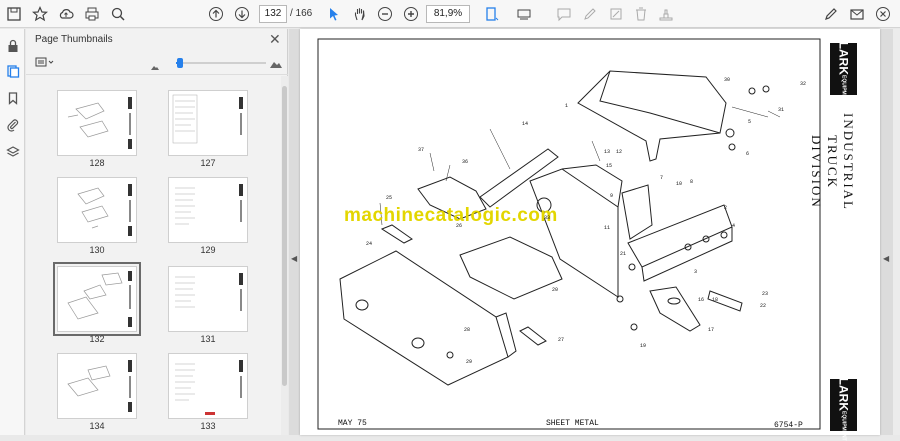 The width and height of the screenshot is (900, 441). What do you see at coordinates (12, 232) in the screenshot?
I see `navigation-rail` at bounding box center [12, 232].